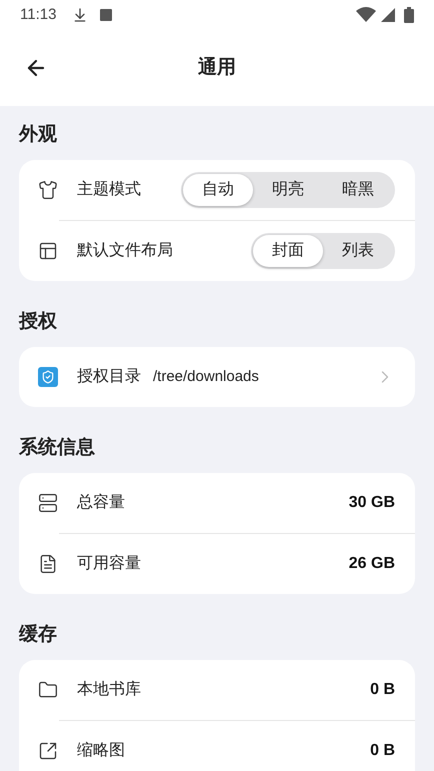 This screenshot has height=771, width=434. I want to click on battery-icon, so click(409, 15).